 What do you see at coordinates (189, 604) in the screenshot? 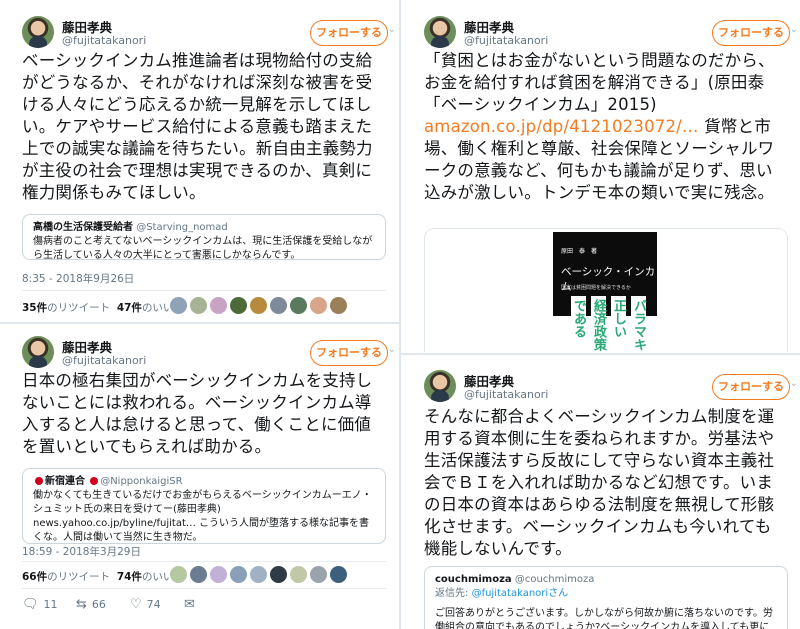
I see `message-icon: ✉` at bounding box center [189, 604].